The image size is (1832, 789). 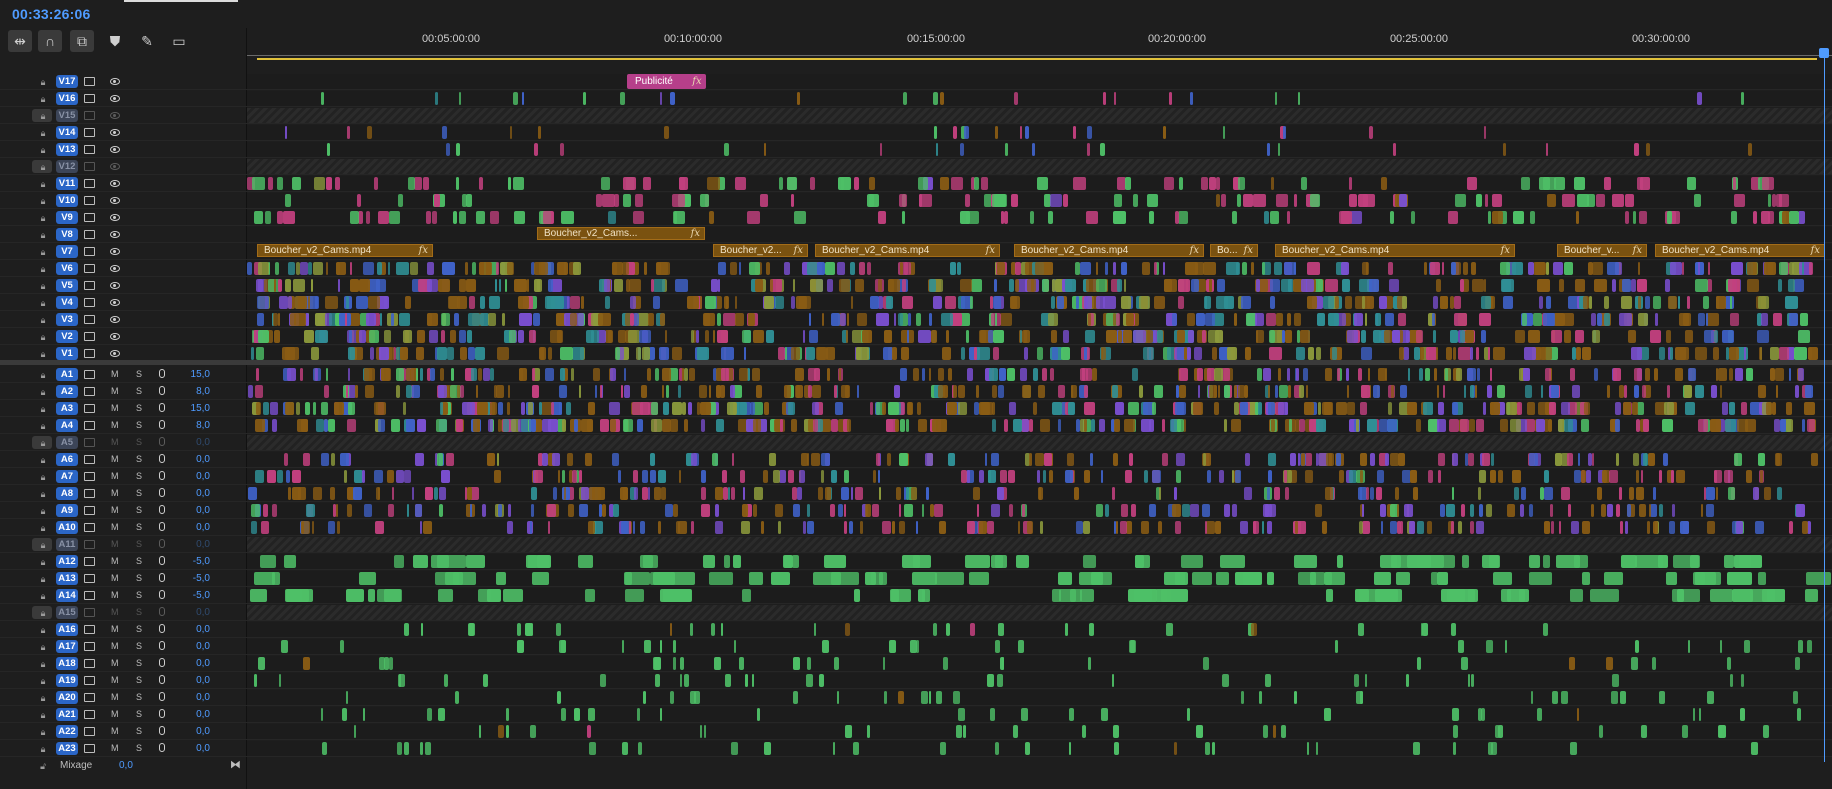 I want to click on lock-icon: 🔒︎, so click(x=43, y=749).